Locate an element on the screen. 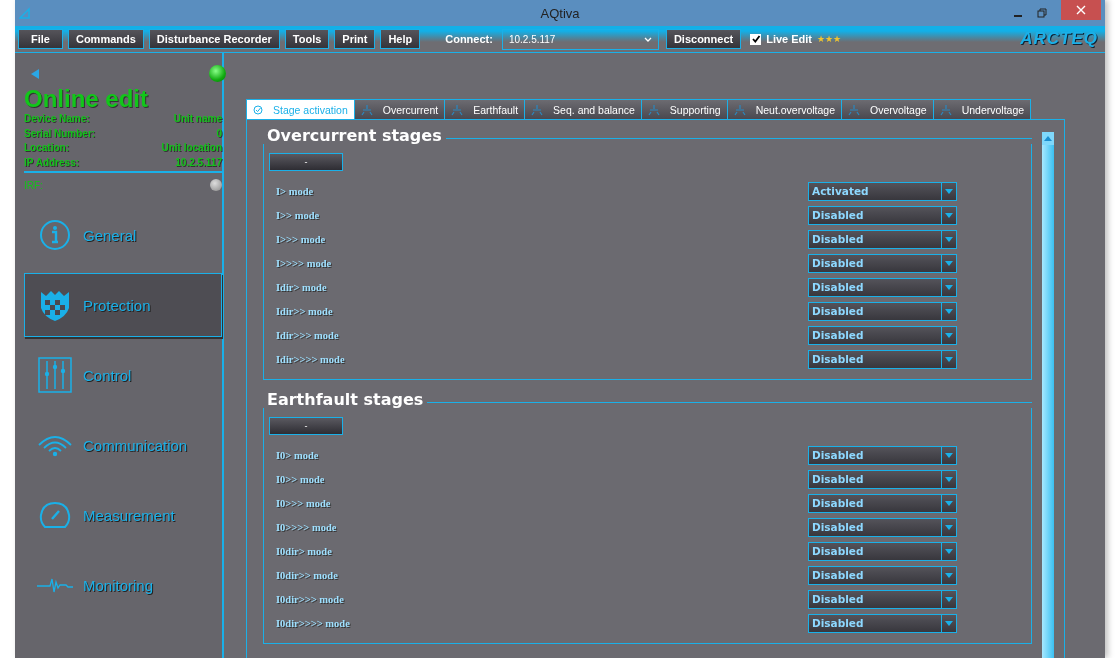  scrollbar is located at coordinates (1048, 395).